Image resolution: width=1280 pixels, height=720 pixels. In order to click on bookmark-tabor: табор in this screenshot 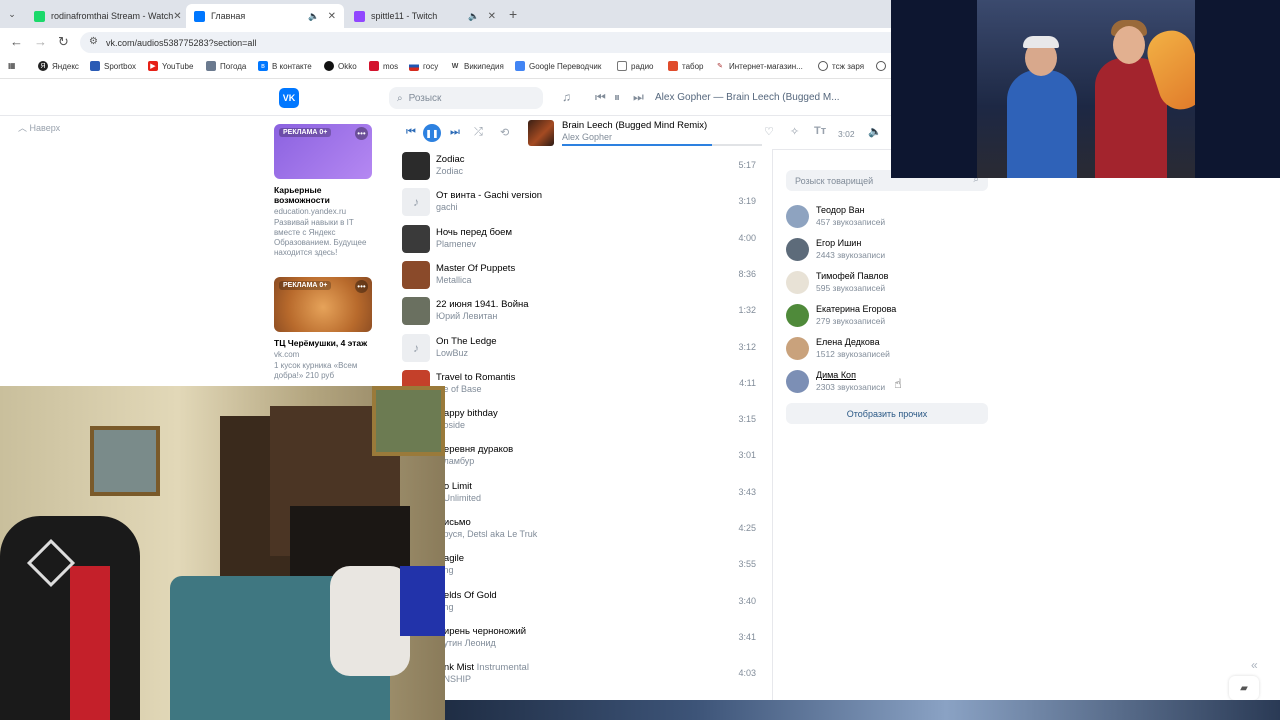, I will do `click(686, 66)`.